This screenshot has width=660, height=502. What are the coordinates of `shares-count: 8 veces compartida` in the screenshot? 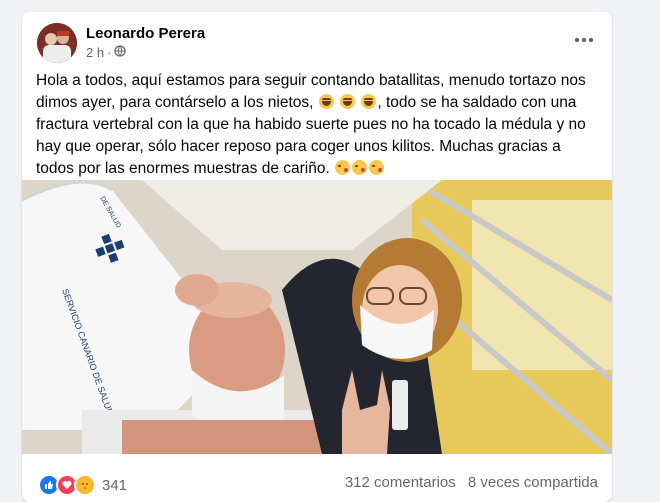 It's located at (533, 482).